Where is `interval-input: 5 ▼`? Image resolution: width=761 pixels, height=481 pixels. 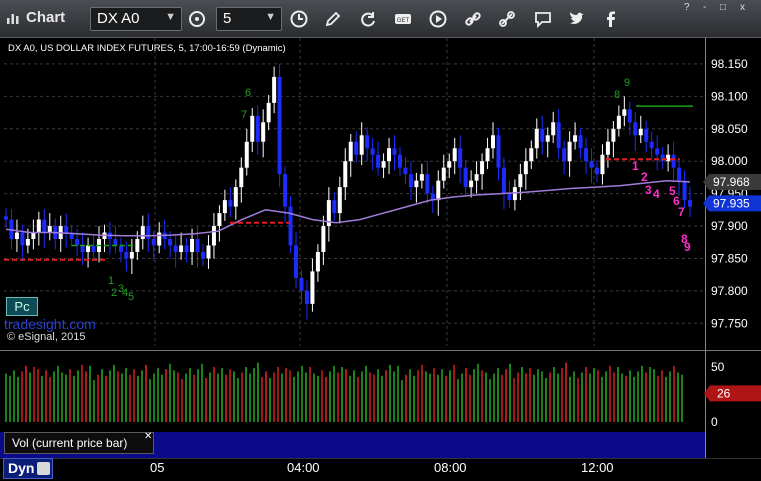
interval-input: 5 ▼ is located at coordinates (249, 19).